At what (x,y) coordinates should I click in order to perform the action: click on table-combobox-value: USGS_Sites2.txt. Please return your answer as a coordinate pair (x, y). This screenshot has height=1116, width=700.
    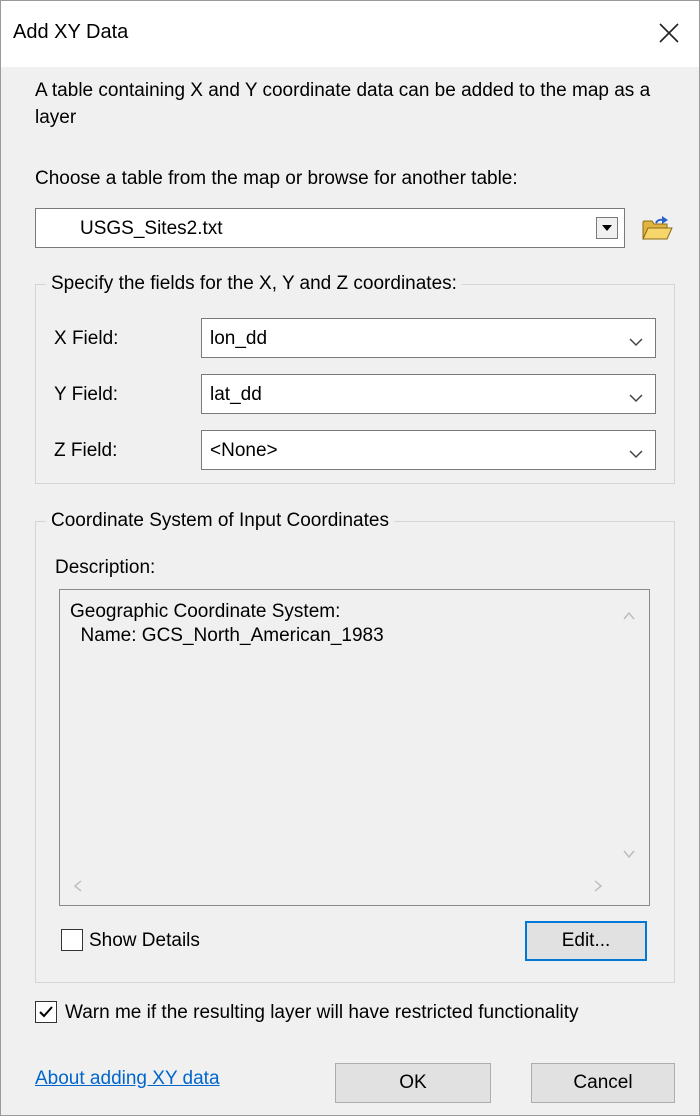
    Looking at the image, I should click on (151, 228).